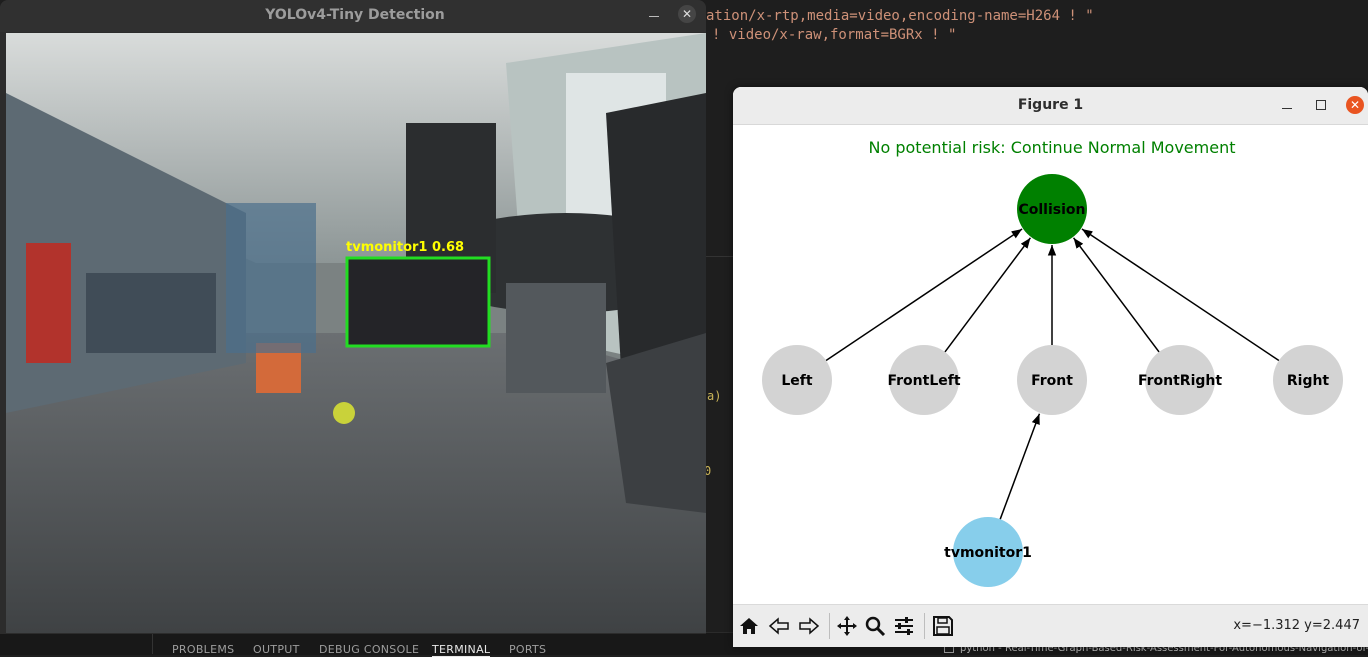  I want to click on zoom-icon, so click(875, 626).